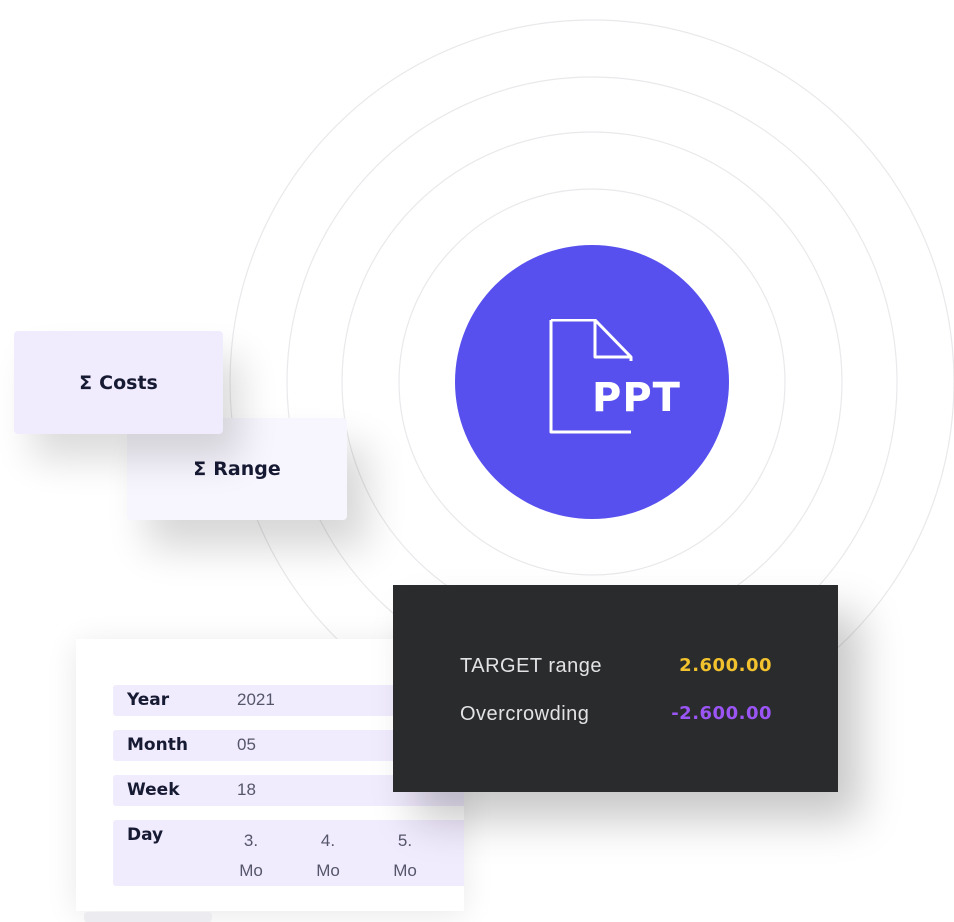 This screenshot has height=922, width=954. I want to click on month-label: Month, so click(157, 745).